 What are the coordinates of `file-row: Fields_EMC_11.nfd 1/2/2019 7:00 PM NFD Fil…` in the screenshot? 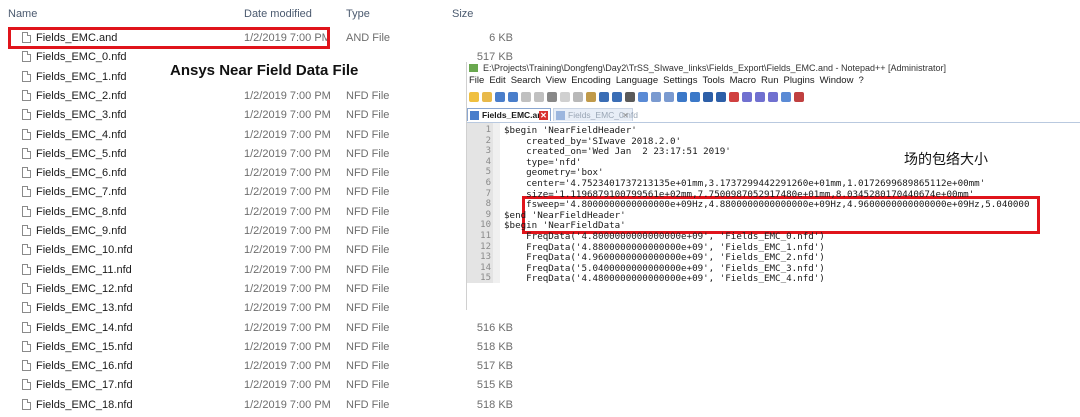 It's located at (270, 271).